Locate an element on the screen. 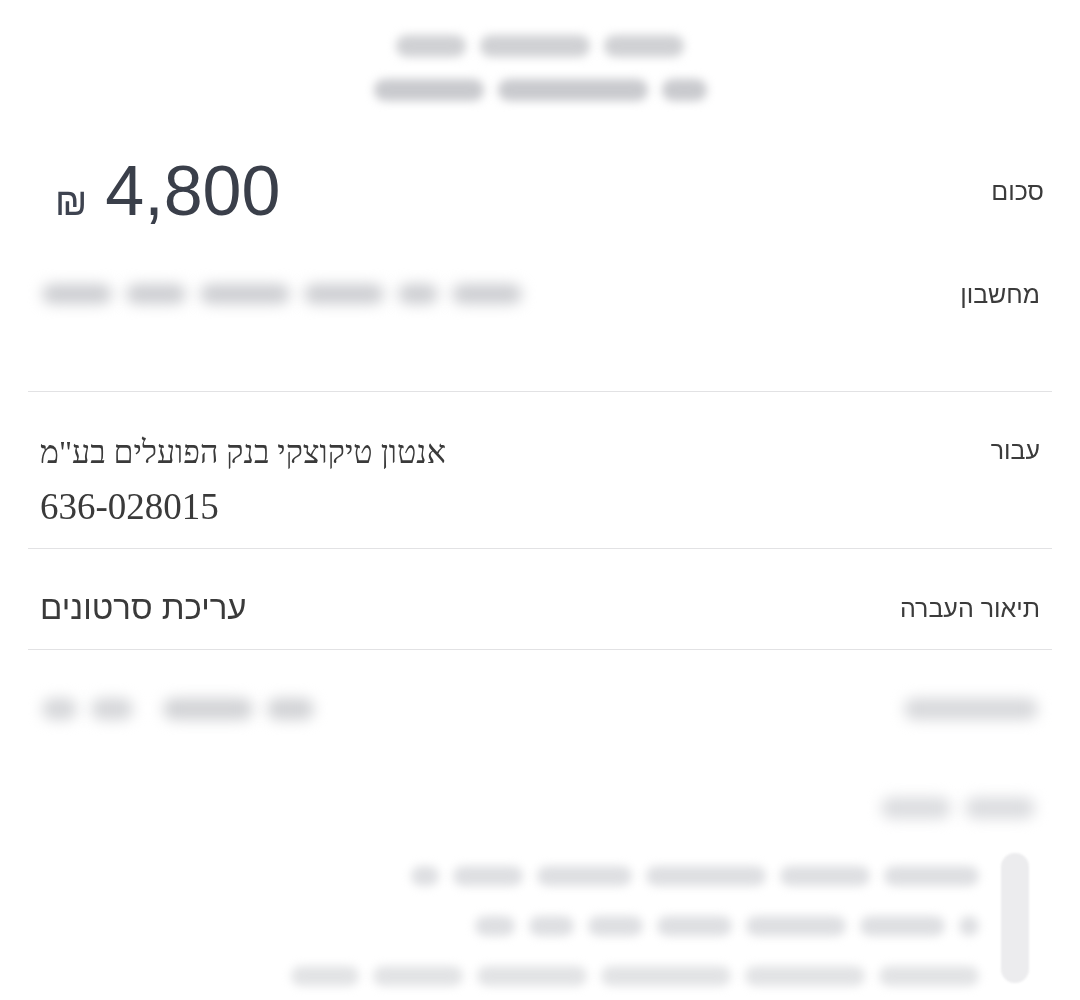  field-label: תיאור העברה is located at coordinates (969, 608).